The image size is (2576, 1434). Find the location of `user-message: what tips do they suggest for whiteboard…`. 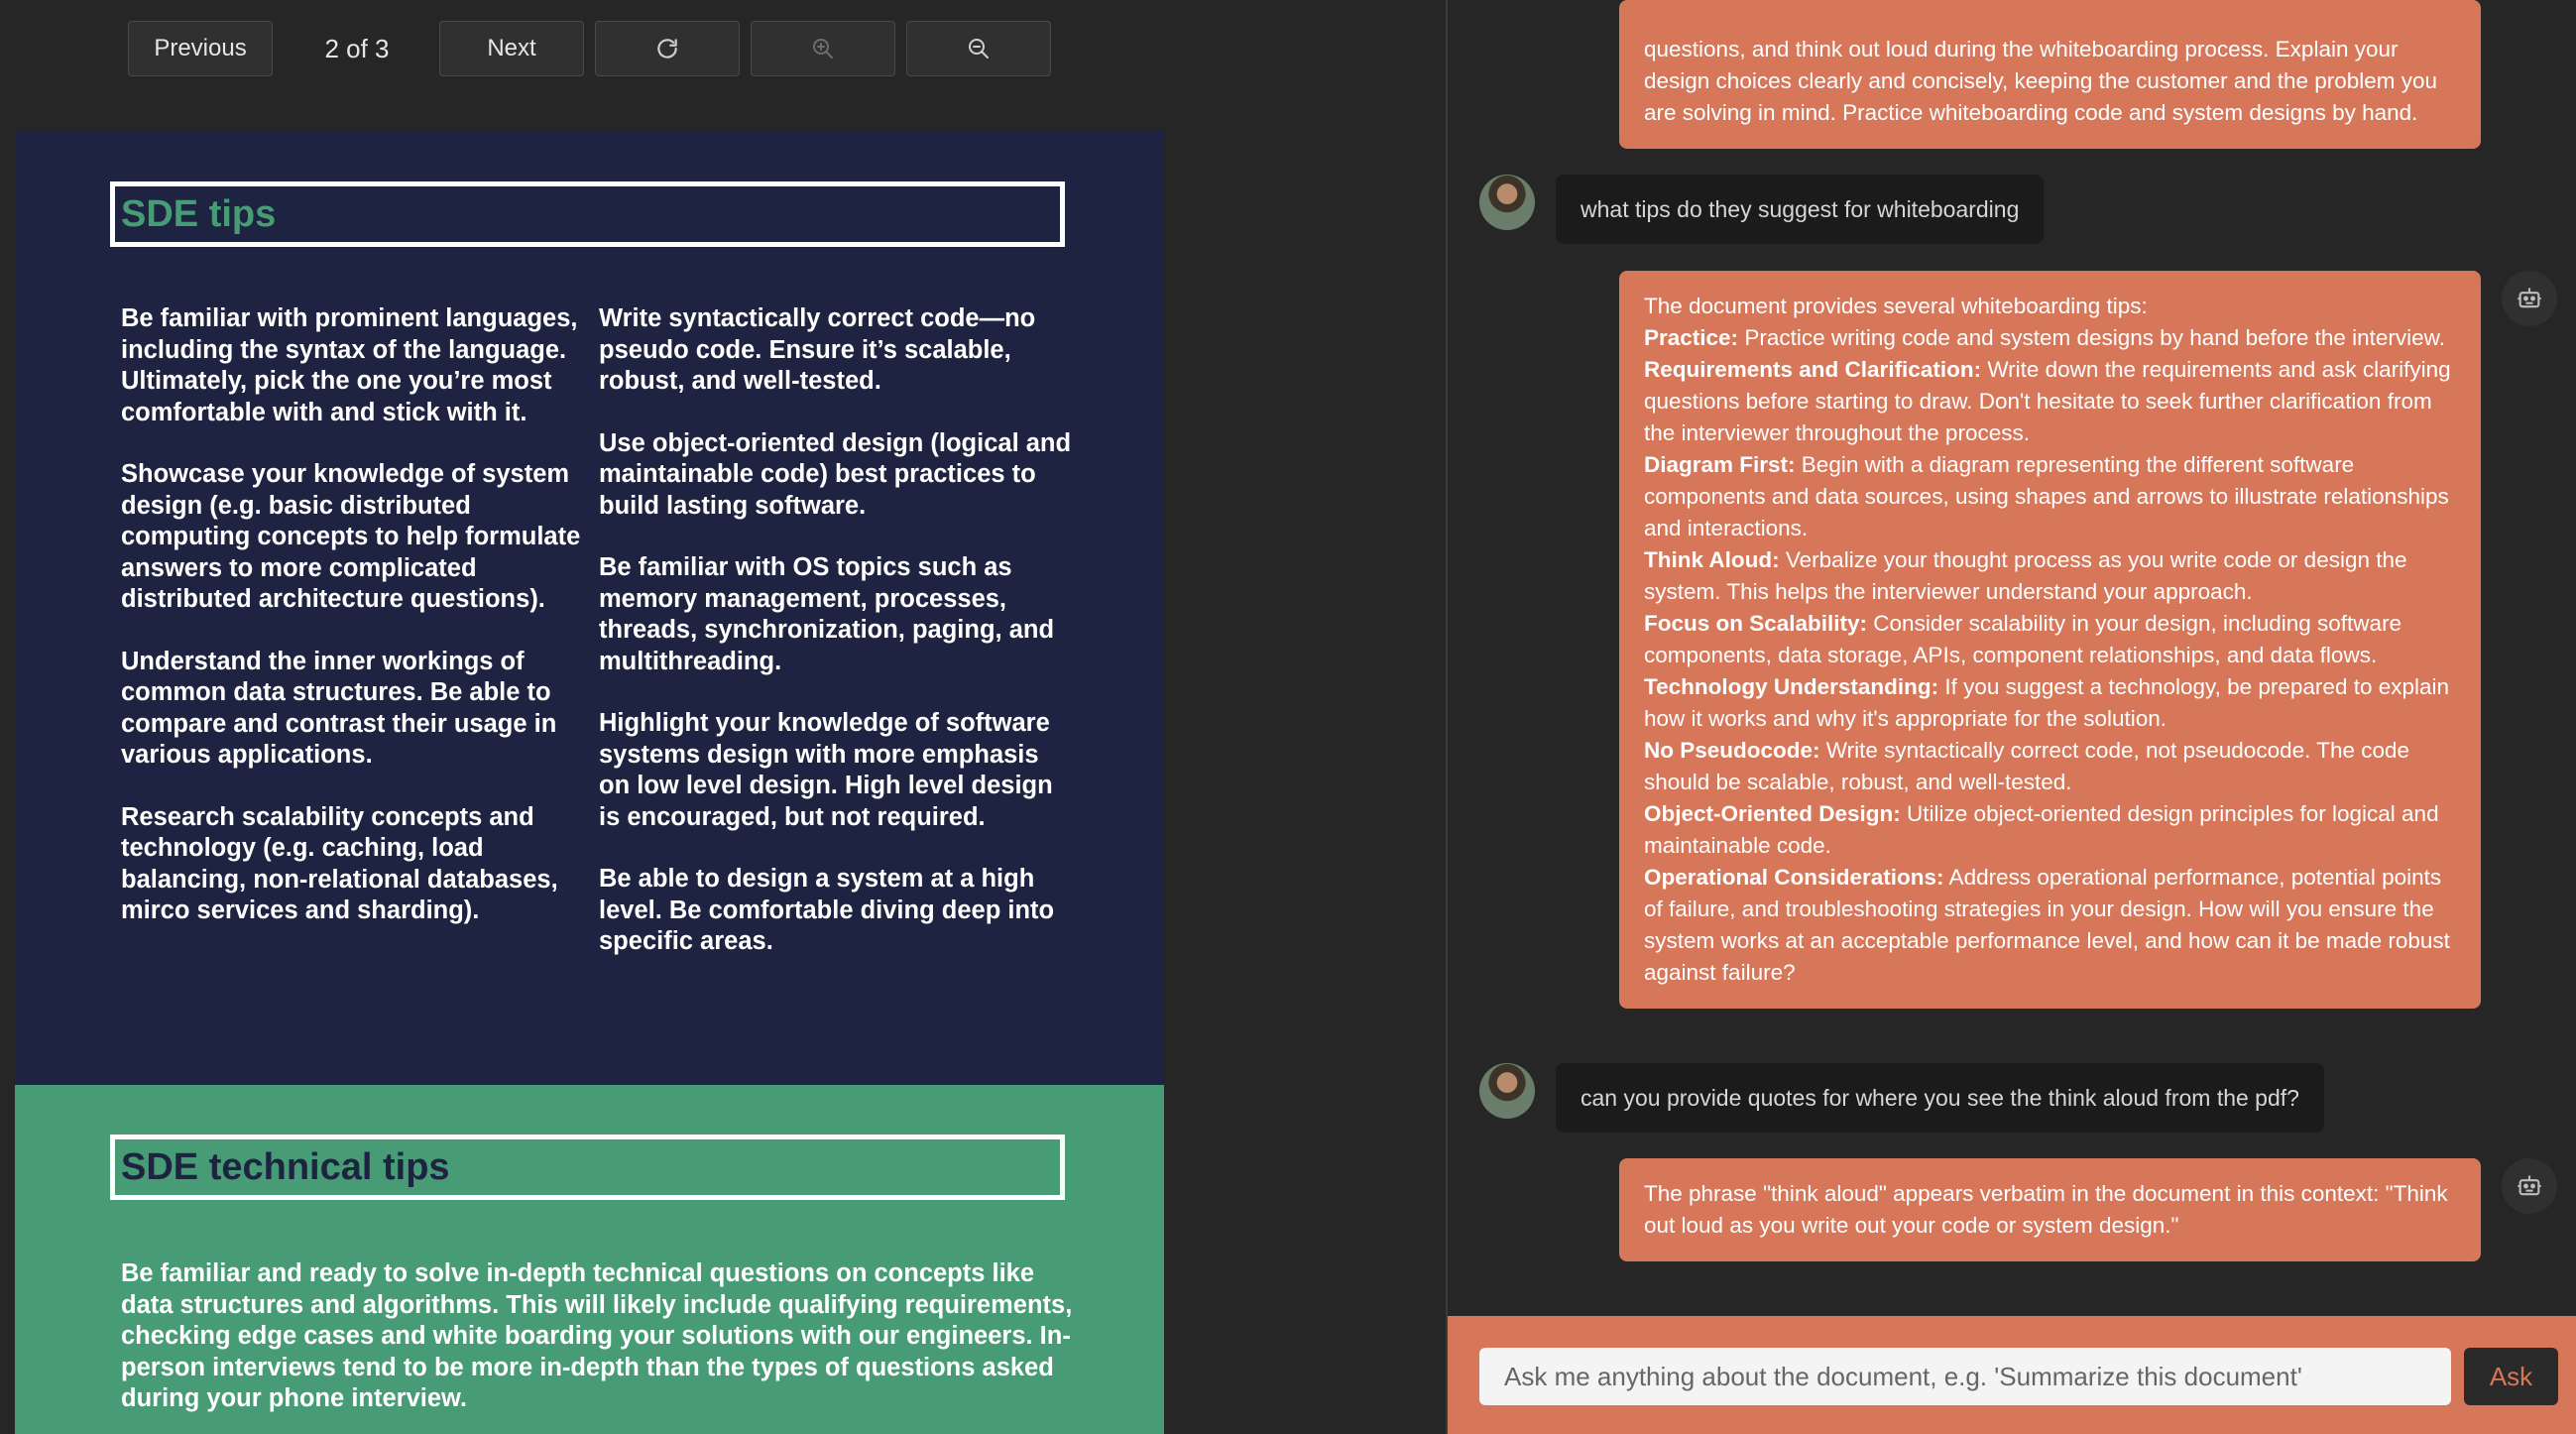

user-message: what tips do they suggest for whiteboard… is located at coordinates (1801, 209).